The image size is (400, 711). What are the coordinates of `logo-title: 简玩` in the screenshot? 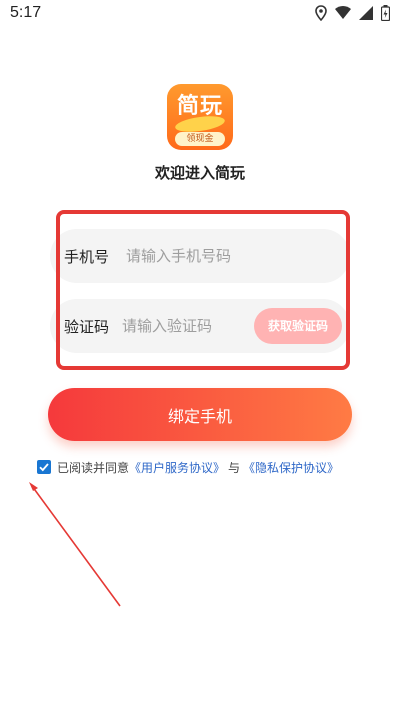 It's located at (199, 106).